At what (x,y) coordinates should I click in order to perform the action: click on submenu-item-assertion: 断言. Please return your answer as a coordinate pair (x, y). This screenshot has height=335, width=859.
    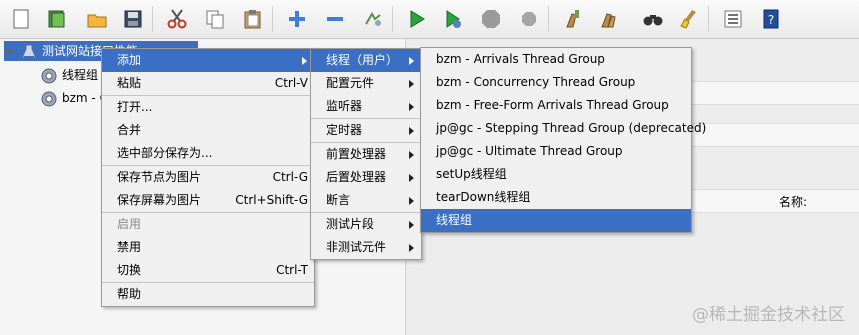
    Looking at the image, I should click on (366, 200).